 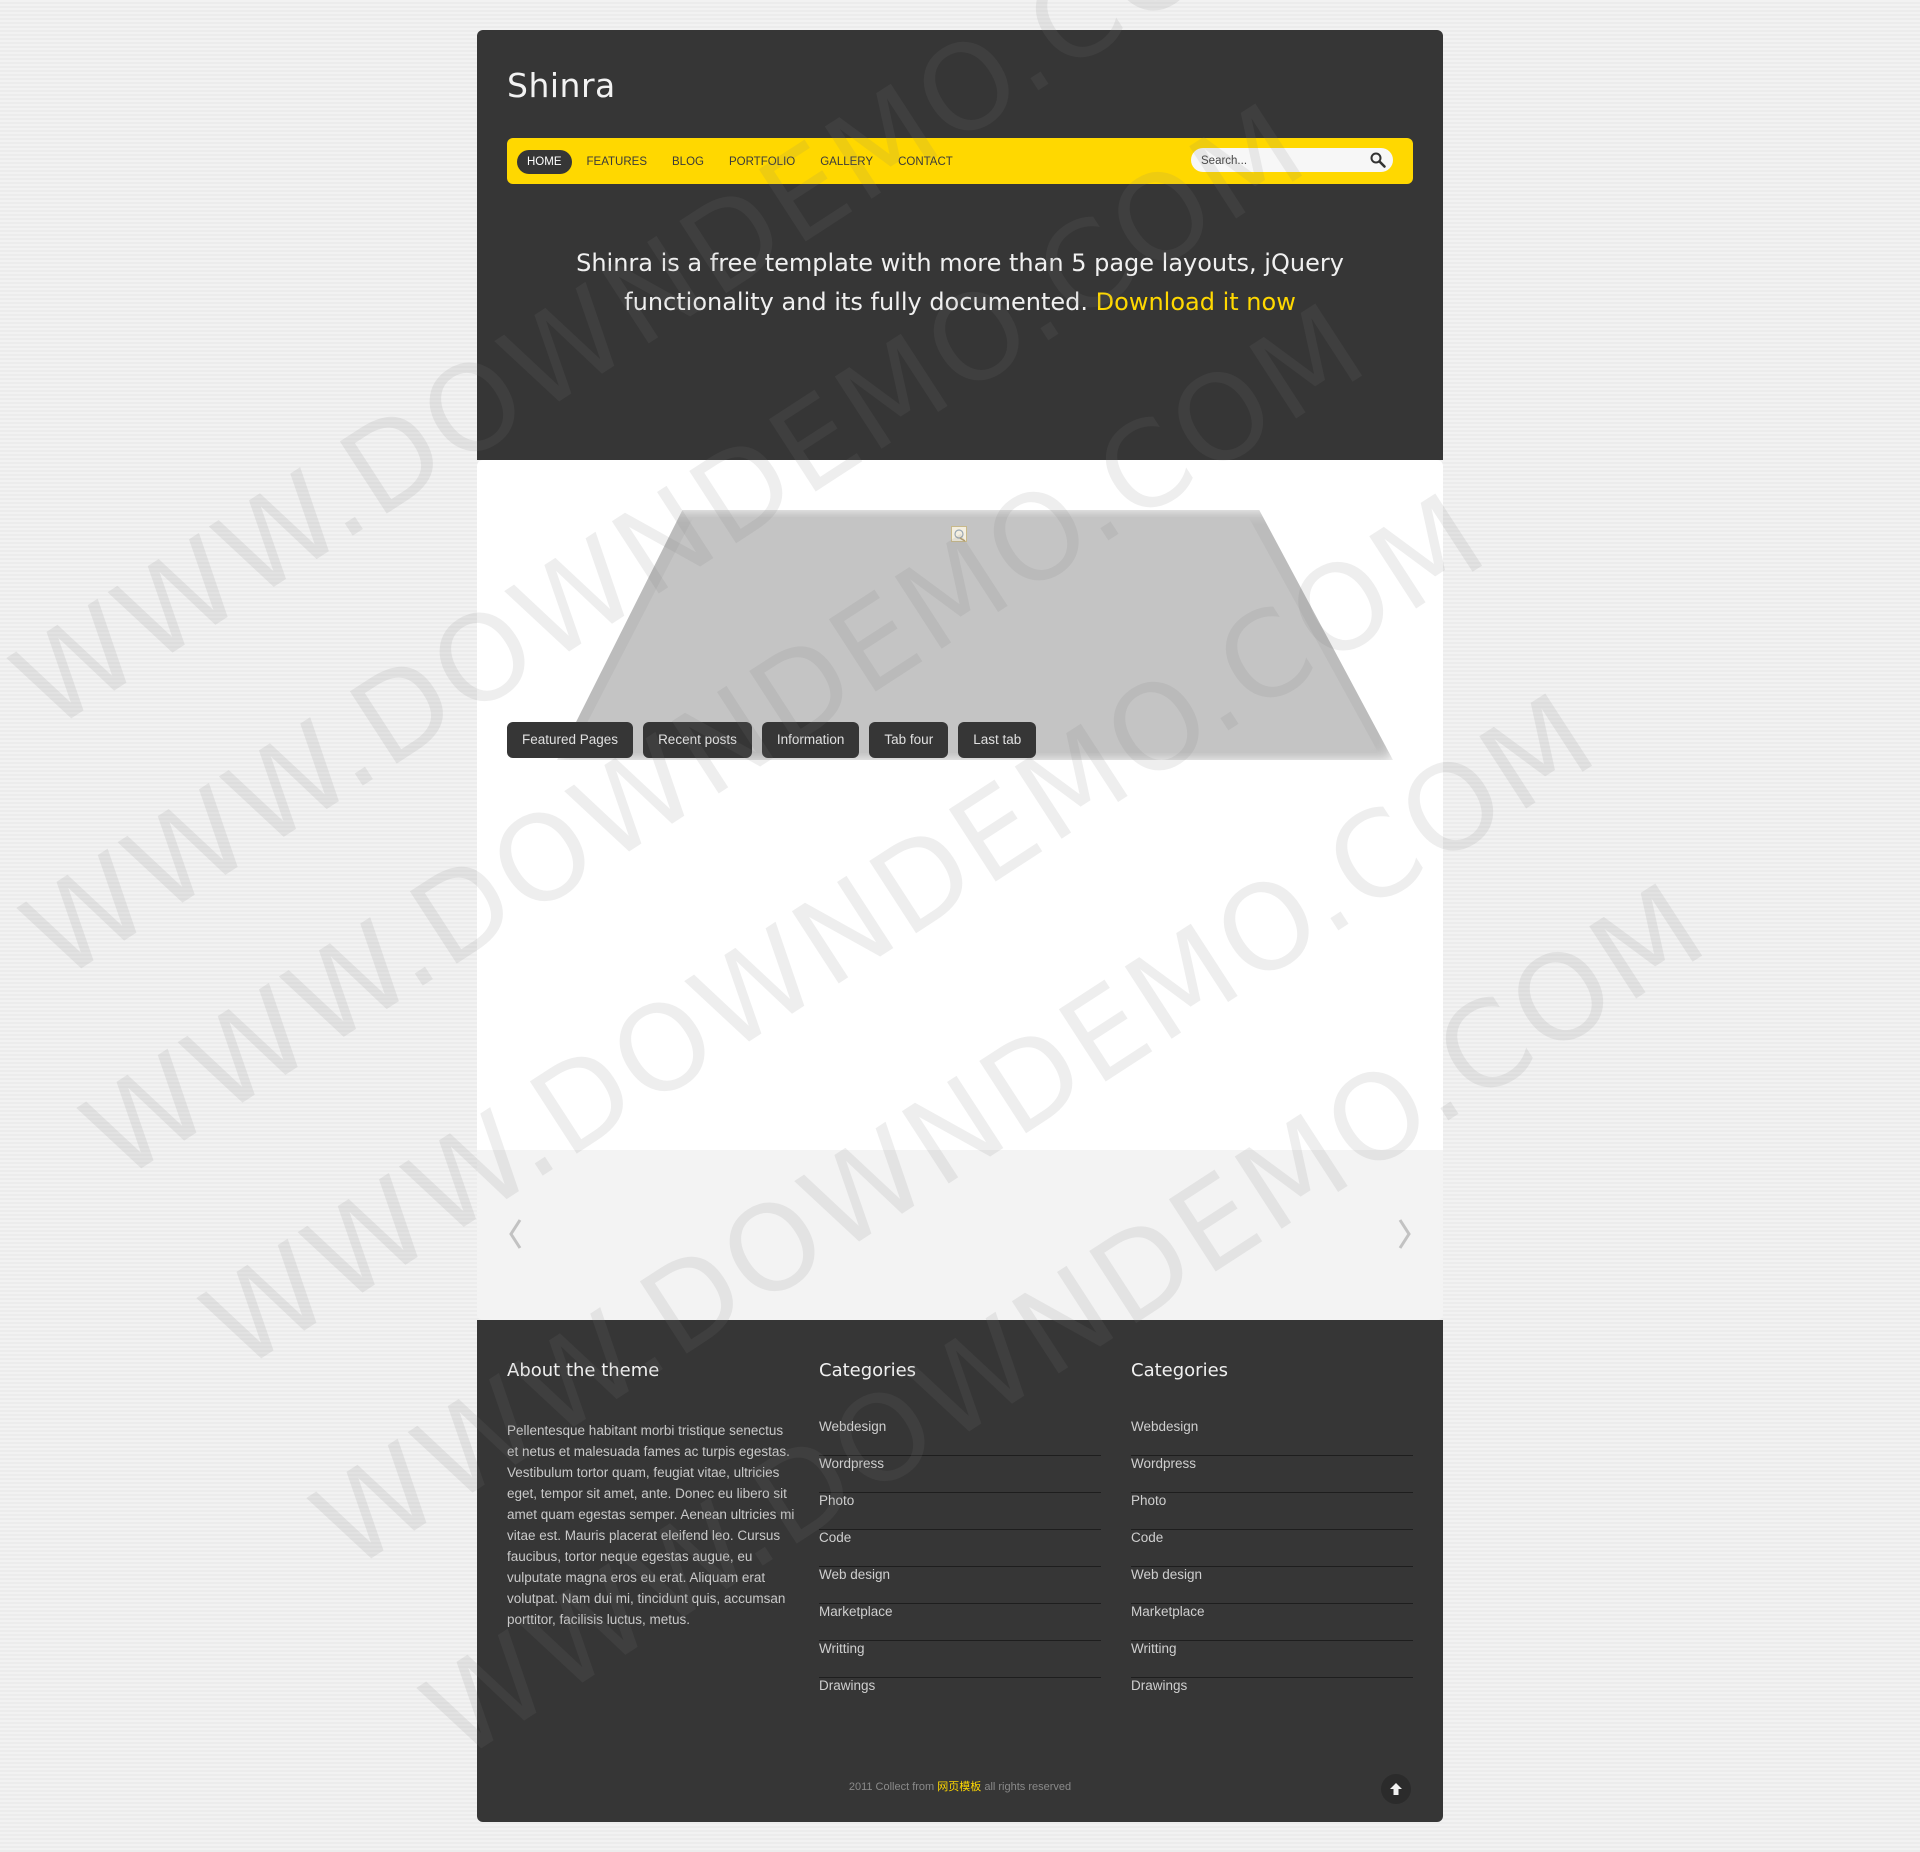 What do you see at coordinates (975, 635) in the screenshot?
I see `slide-shadow-shape-inner` at bounding box center [975, 635].